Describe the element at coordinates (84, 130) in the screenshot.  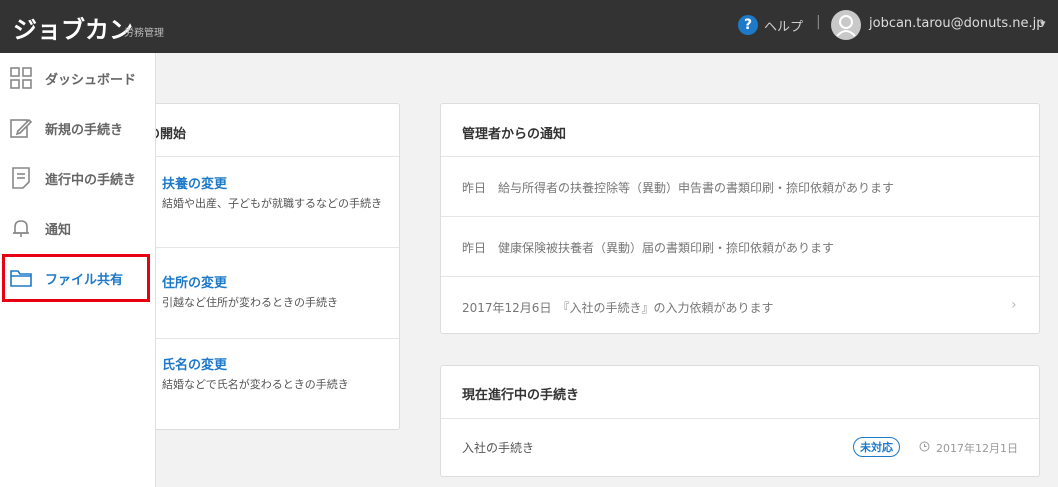
I see `sidebar-item-label: 新規の手続き` at that location.